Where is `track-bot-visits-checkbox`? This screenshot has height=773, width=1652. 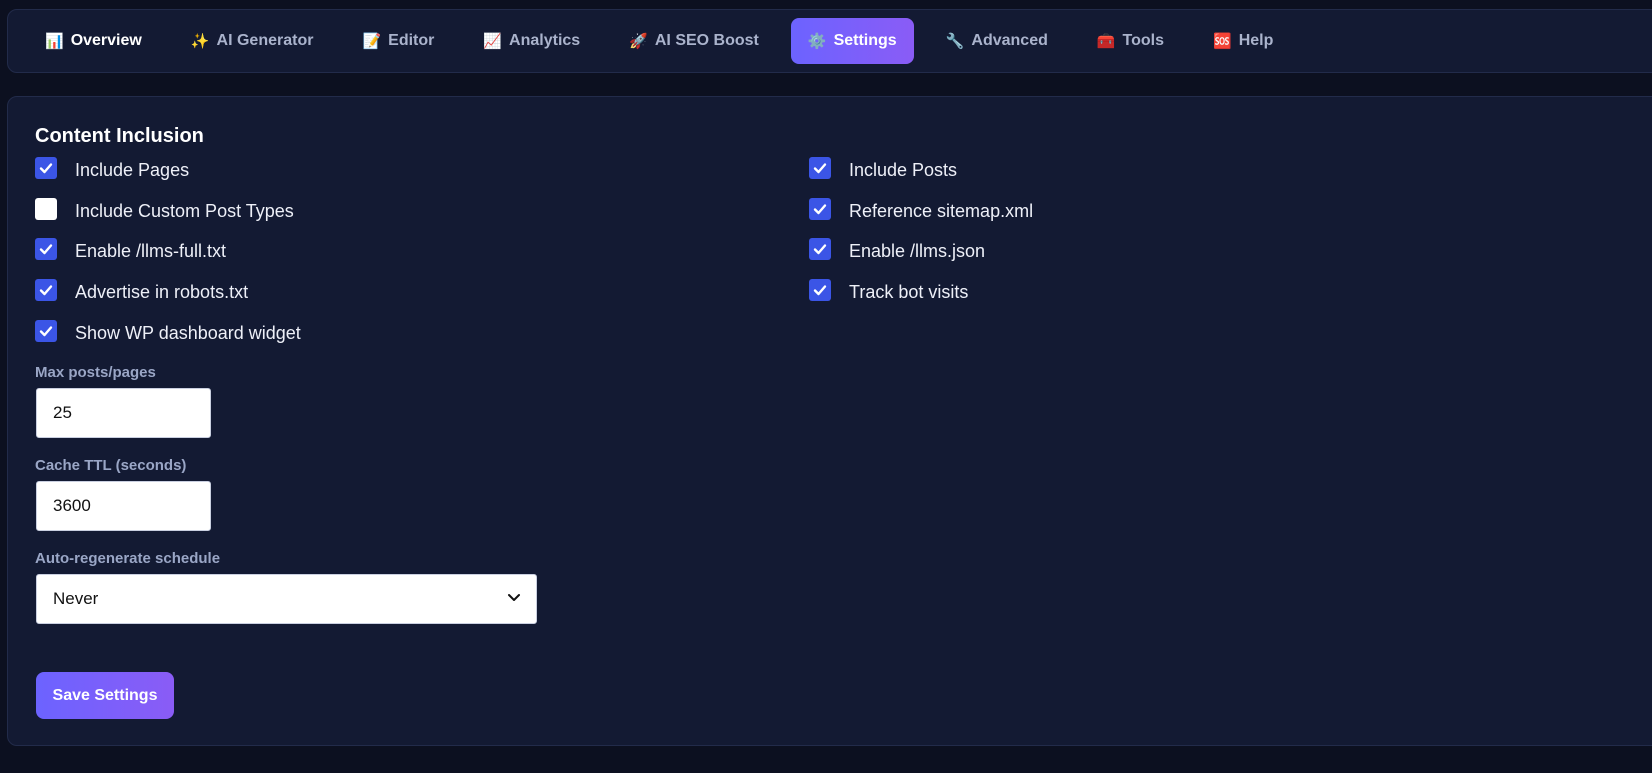 track-bot-visits-checkbox is located at coordinates (820, 290).